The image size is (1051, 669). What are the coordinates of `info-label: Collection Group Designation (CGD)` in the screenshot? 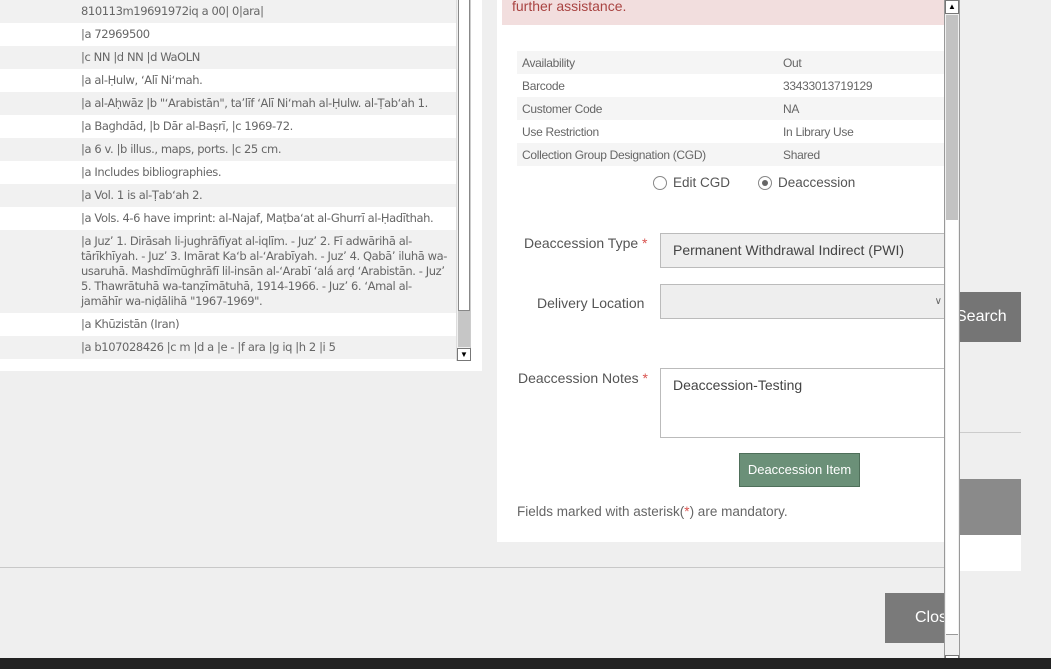 It's located at (614, 154).